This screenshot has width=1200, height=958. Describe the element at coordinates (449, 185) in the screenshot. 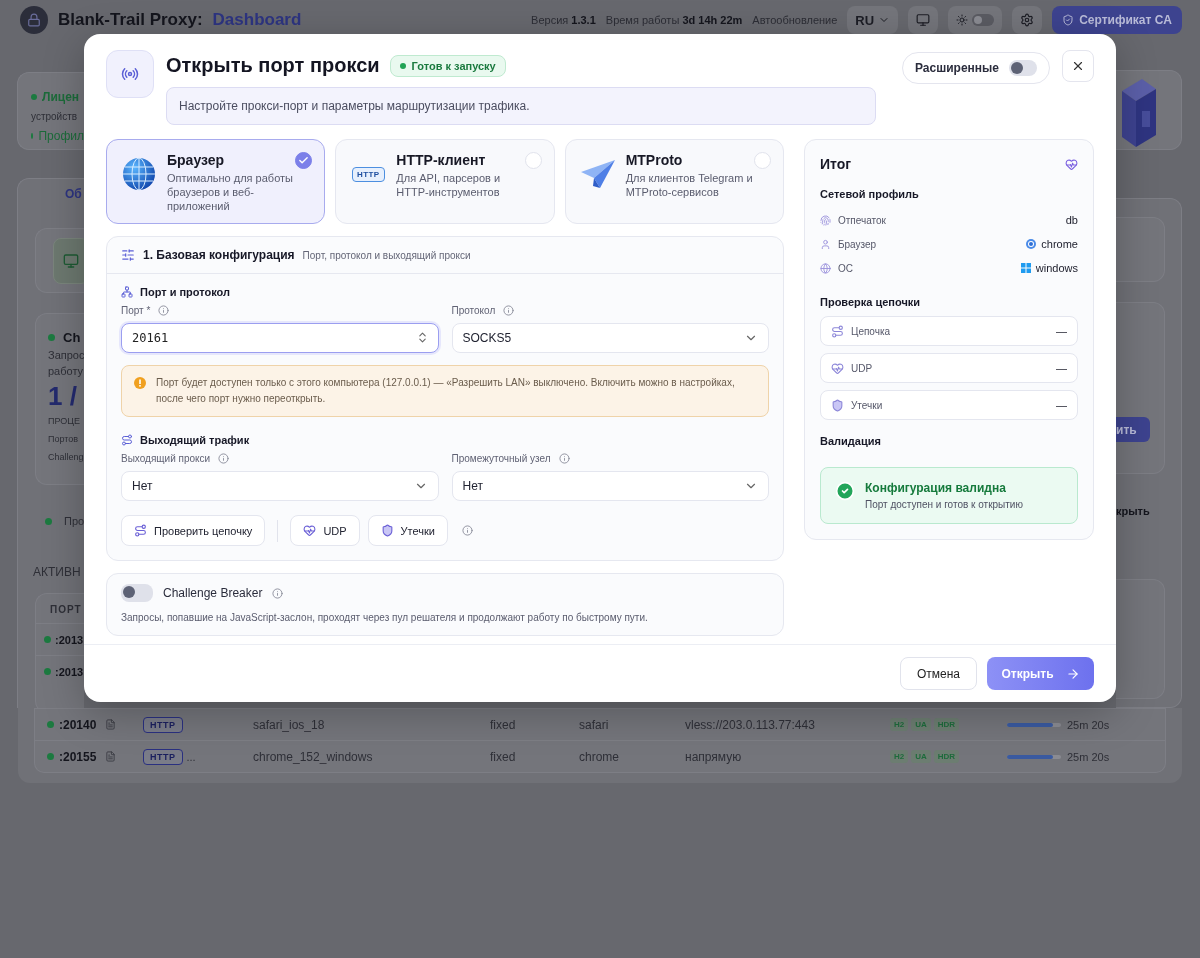

I see `mode-description: Для API, парсеров и HTTP-инструментов` at that location.